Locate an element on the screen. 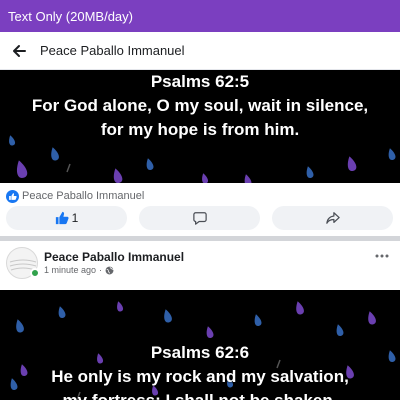 This screenshot has height=400, width=400. share-button is located at coordinates (332, 218).